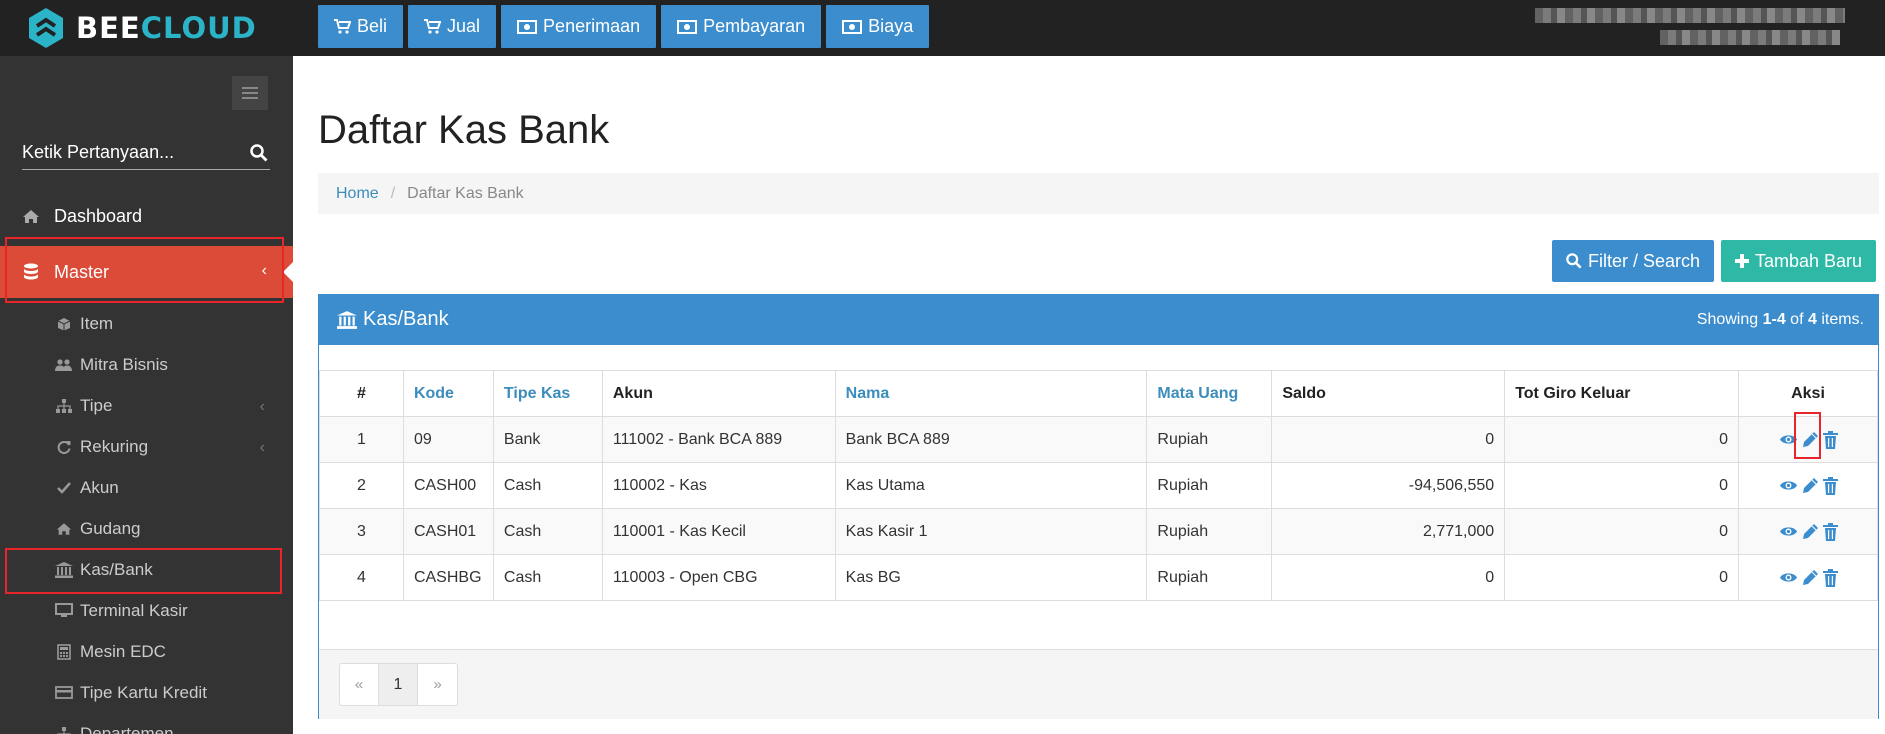 The height and width of the screenshot is (734, 1885). Describe the element at coordinates (1388, 485) in the screenshot. I see `cell-saldo: -94,506,550` at that location.